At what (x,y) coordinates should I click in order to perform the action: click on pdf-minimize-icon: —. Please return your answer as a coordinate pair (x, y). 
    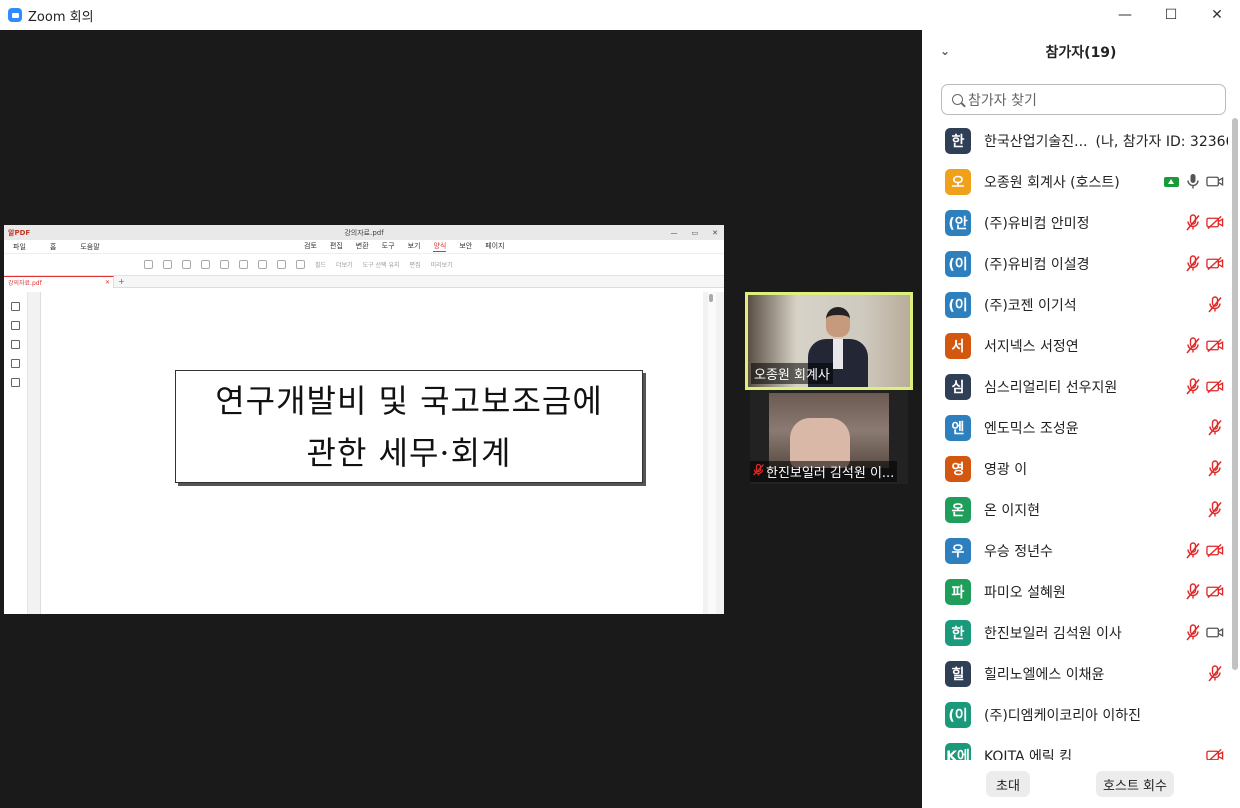
    Looking at the image, I should click on (674, 232).